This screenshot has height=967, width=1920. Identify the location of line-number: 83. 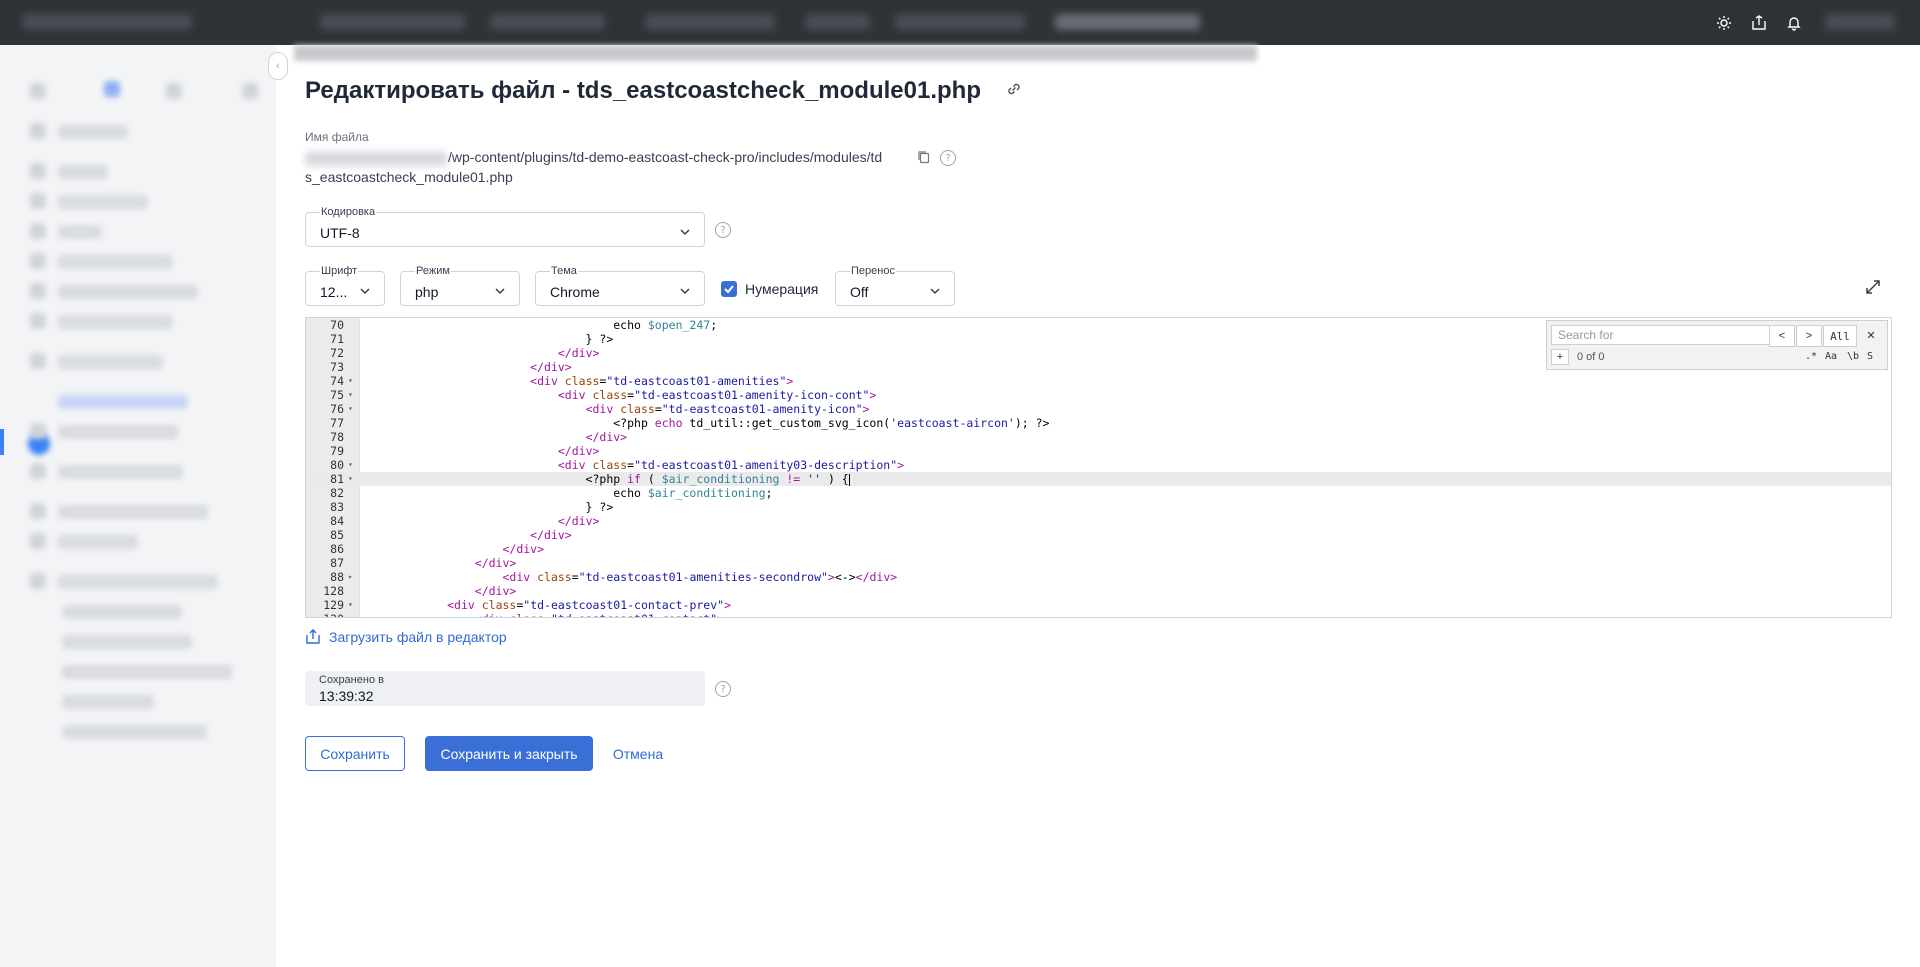
(337, 507).